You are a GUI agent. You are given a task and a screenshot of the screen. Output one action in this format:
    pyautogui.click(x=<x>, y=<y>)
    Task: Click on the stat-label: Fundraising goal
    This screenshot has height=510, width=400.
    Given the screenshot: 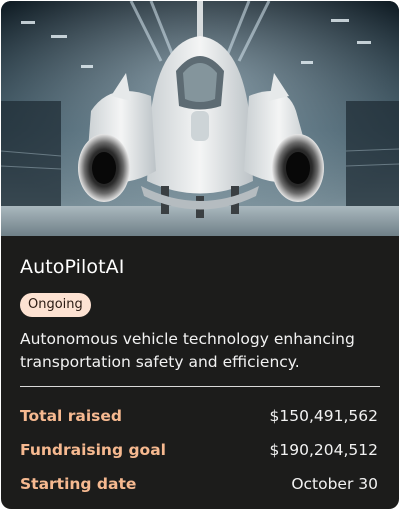 What is the action you would take?
    pyautogui.click(x=93, y=450)
    